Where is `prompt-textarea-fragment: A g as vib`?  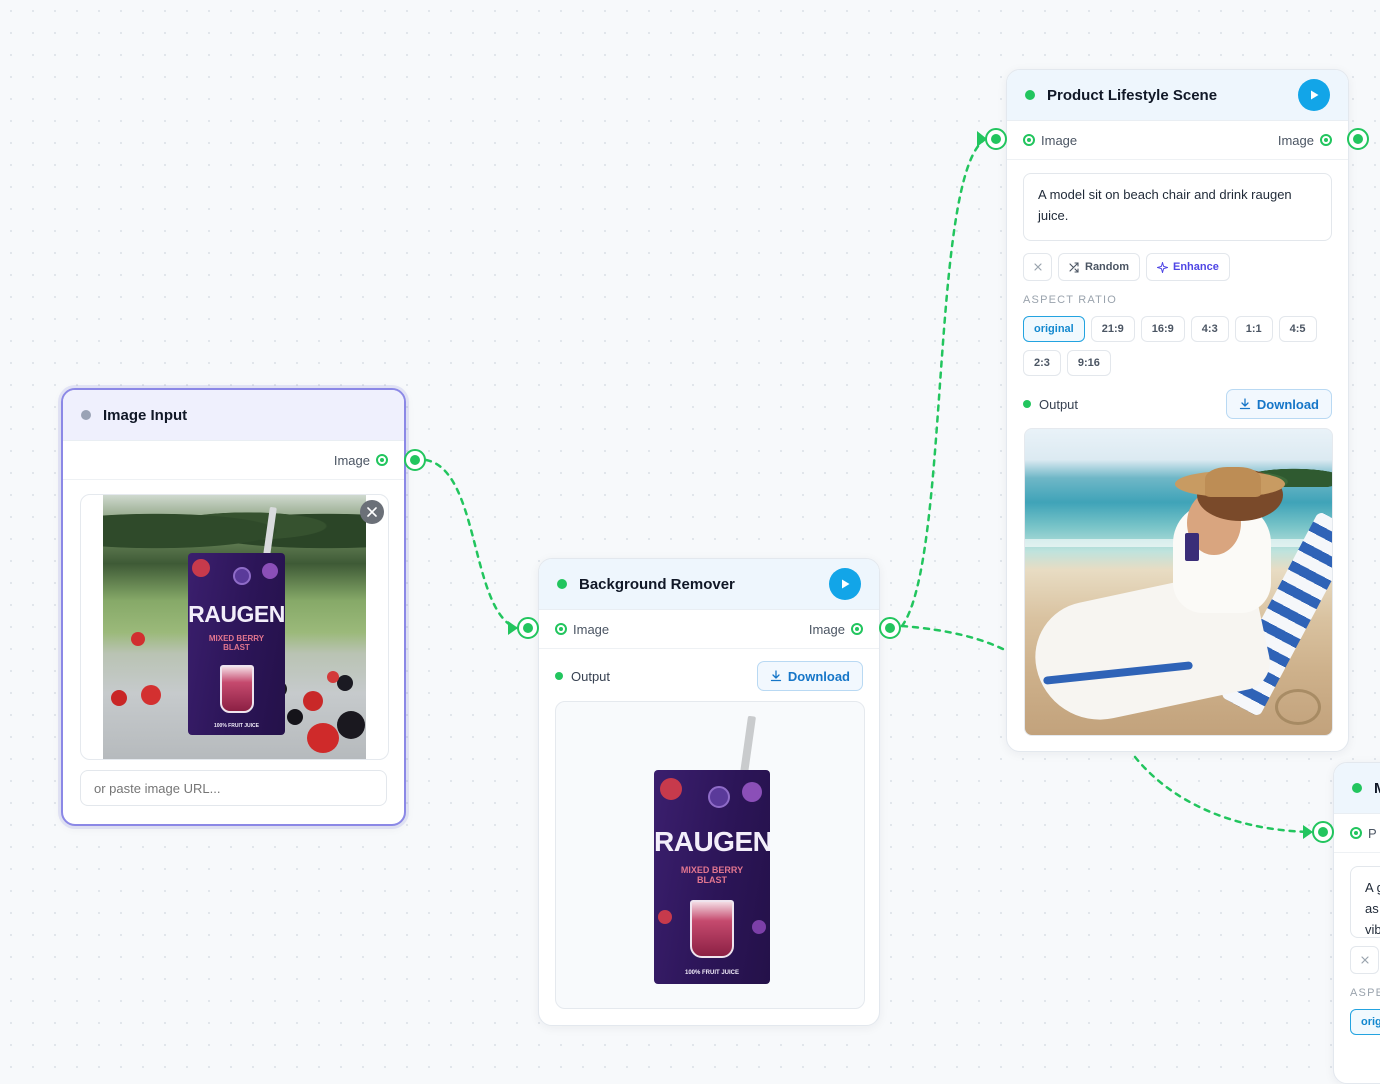 prompt-textarea-fragment: A g as vib is located at coordinates (1365, 902).